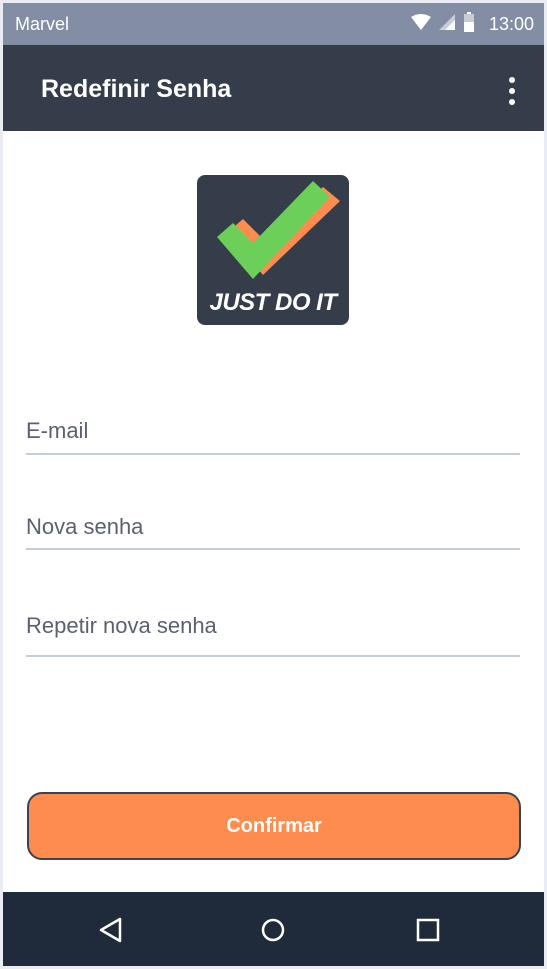 The image size is (547, 969). Describe the element at coordinates (274, 826) in the screenshot. I see `confirm-button: Confirmar` at that location.